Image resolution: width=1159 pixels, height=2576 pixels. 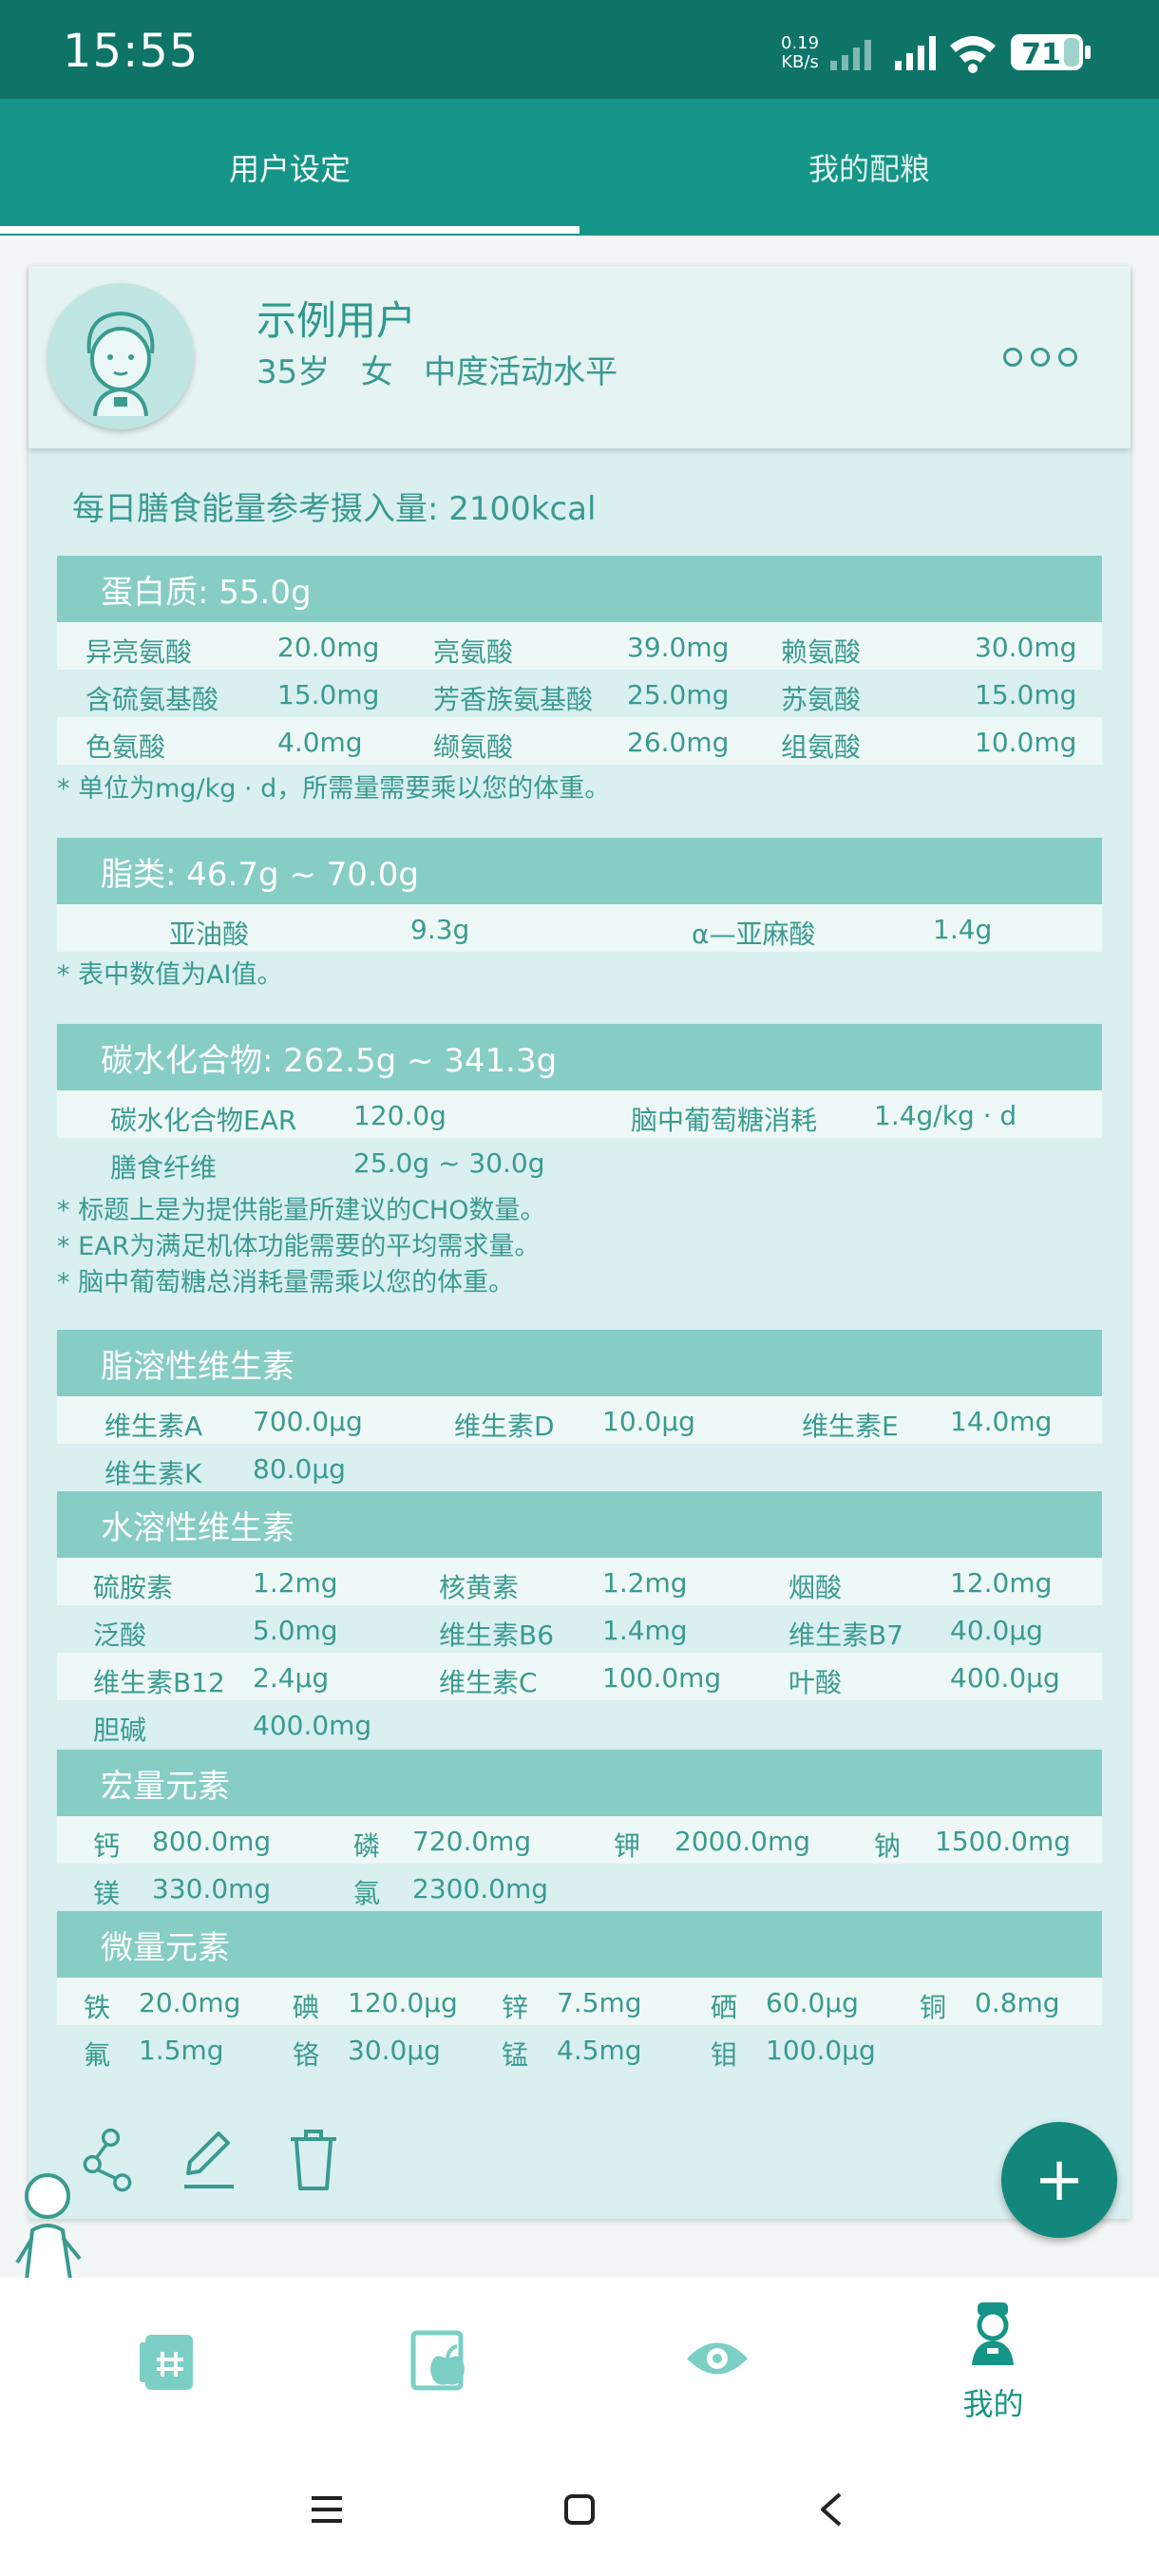 I want to click on micro-elements-header: 微量元素, so click(x=579, y=1944).